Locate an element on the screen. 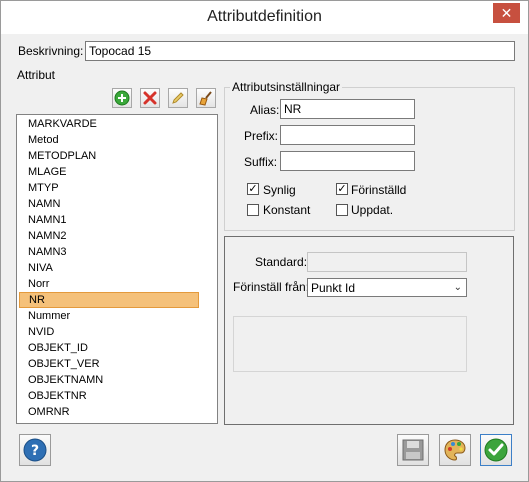  list-item: OBJEKTNR is located at coordinates (109, 396).